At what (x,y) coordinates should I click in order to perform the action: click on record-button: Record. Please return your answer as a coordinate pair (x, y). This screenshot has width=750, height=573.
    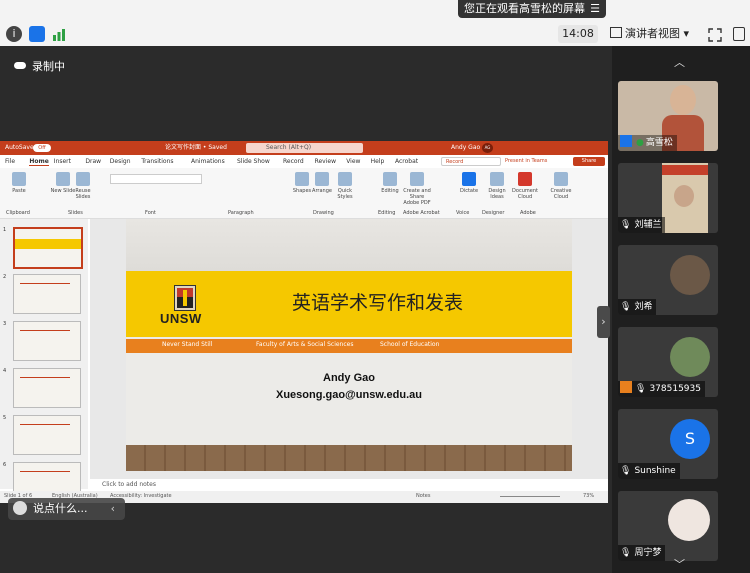
    Looking at the image, I should click on (471, 161).